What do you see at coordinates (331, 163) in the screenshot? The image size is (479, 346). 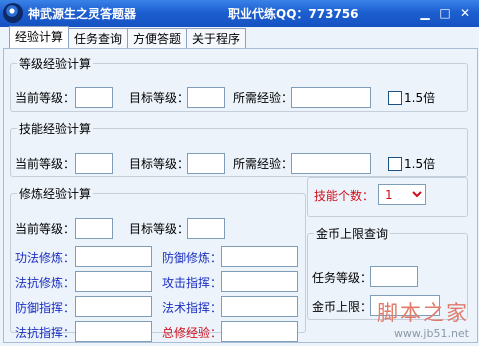 I see `skill-needed-exp-input` at bounding box center [331, 163].